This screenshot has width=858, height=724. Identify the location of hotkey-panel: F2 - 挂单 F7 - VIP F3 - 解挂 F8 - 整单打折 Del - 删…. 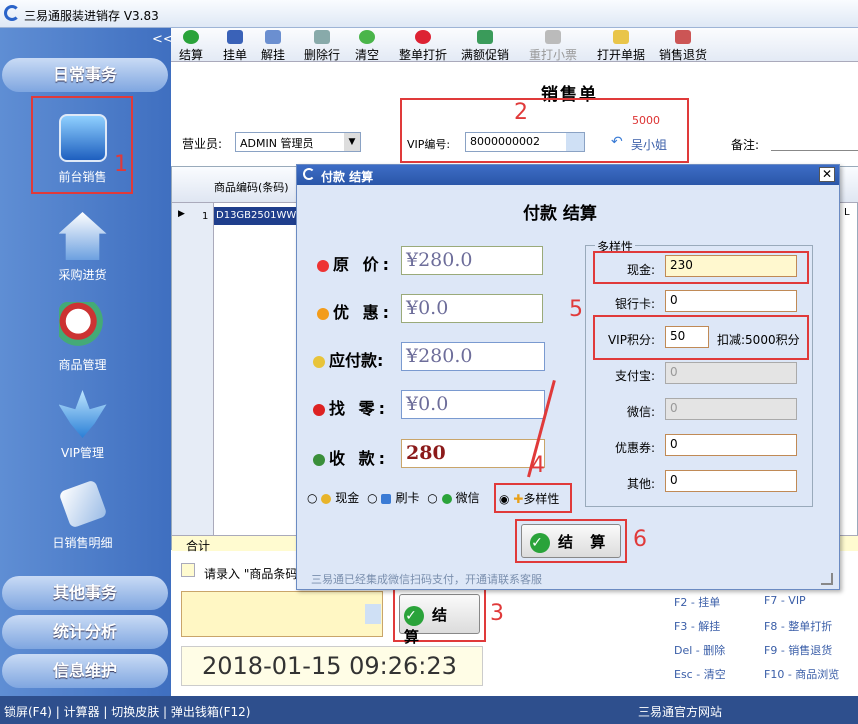
(757, 637).